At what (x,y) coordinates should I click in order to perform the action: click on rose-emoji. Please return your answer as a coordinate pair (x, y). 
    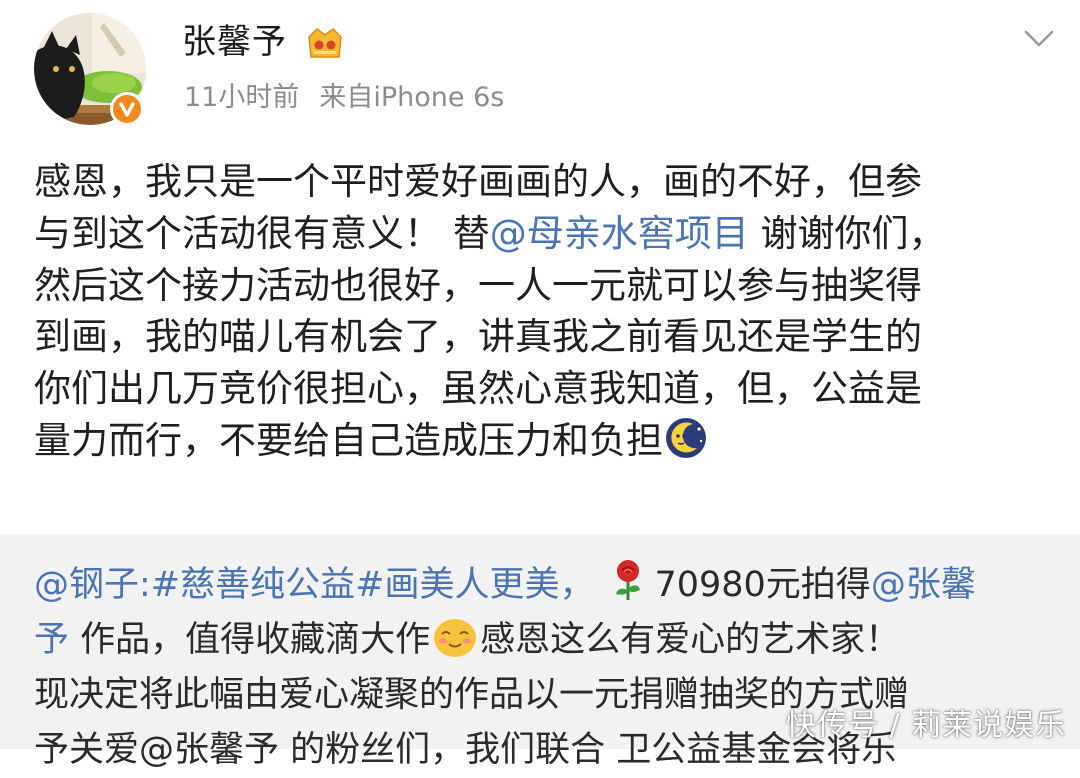
    Looking at the image, I should click on (628, 580).